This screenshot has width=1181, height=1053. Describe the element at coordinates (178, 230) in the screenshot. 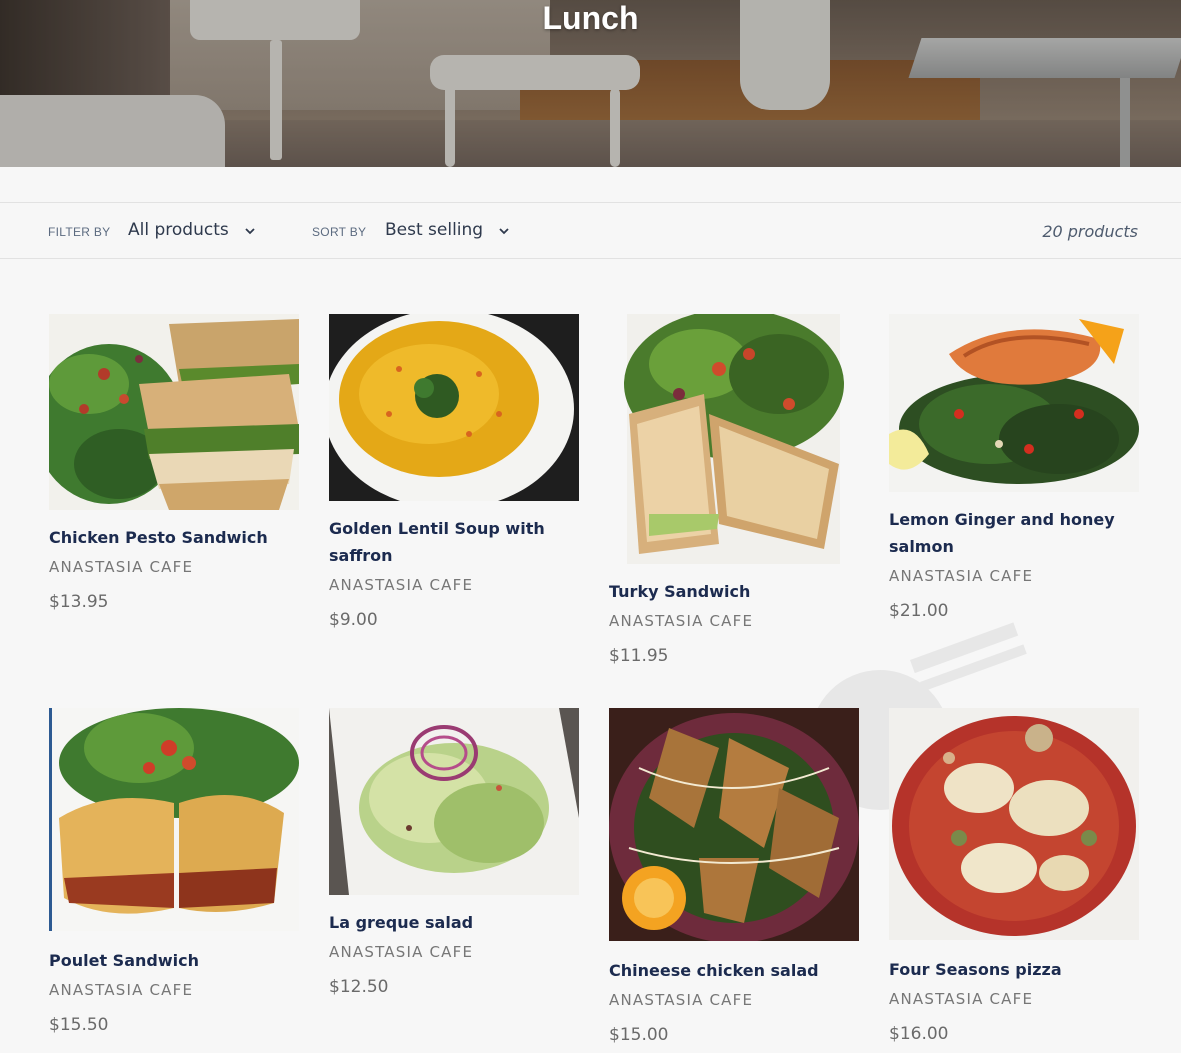

I see `filter-select: All products` at that location.